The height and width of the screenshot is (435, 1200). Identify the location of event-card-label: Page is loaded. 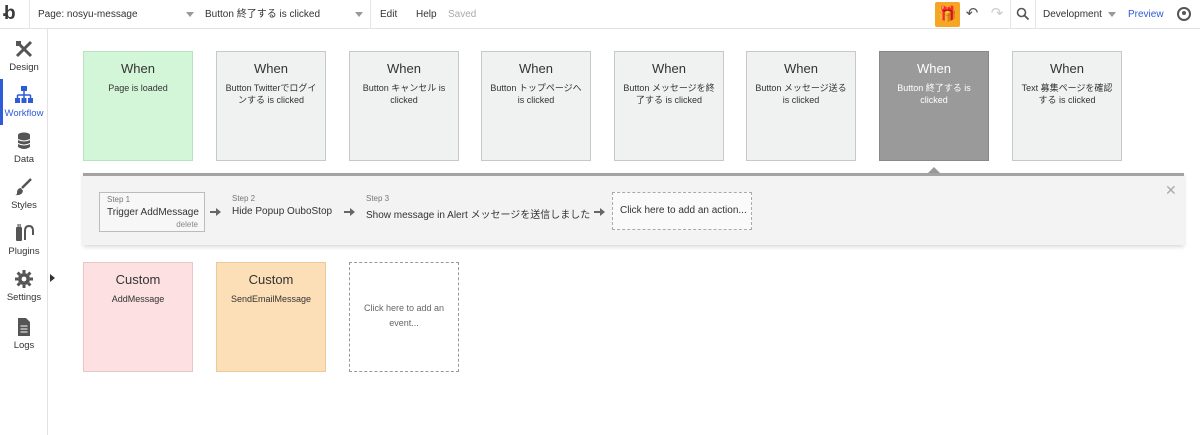
(138, 88).